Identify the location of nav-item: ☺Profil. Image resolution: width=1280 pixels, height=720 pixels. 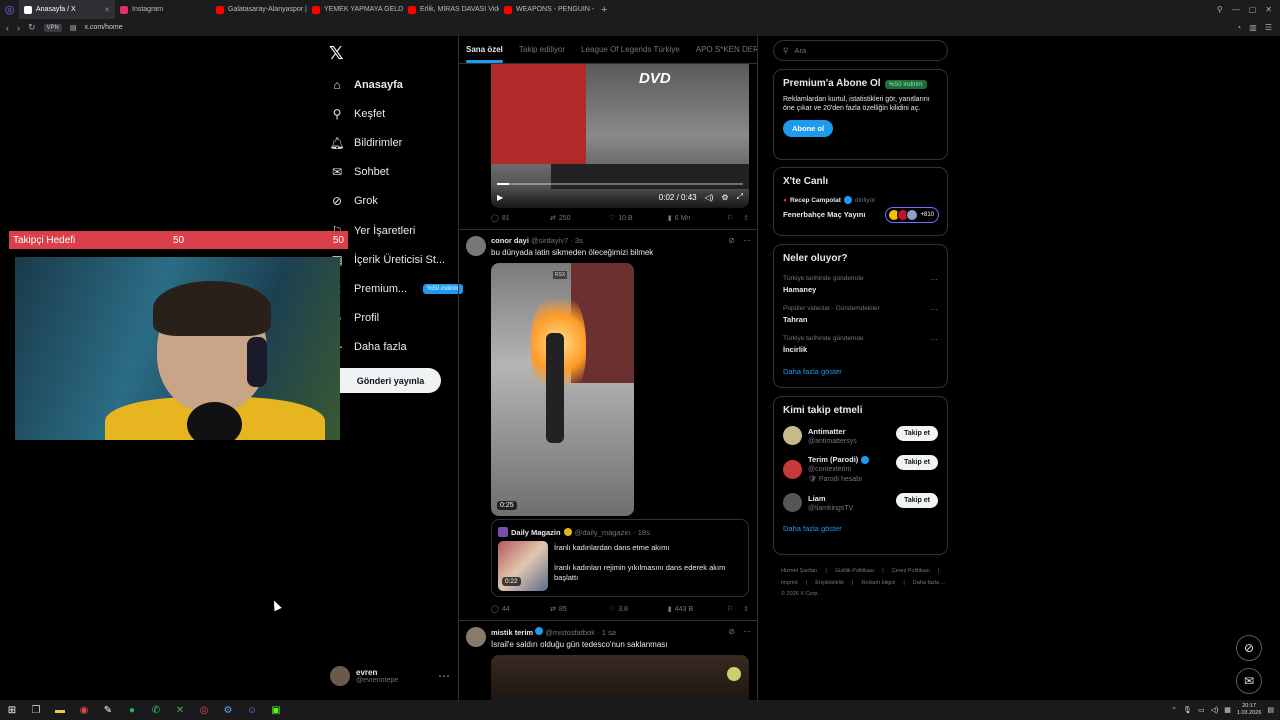
(396, 318).